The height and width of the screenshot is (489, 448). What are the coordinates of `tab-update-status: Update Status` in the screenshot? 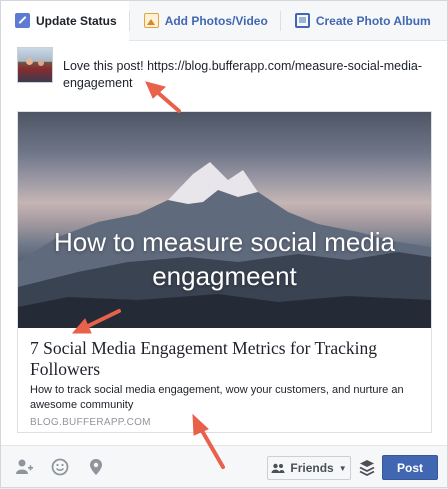 It's located at (65, 20).